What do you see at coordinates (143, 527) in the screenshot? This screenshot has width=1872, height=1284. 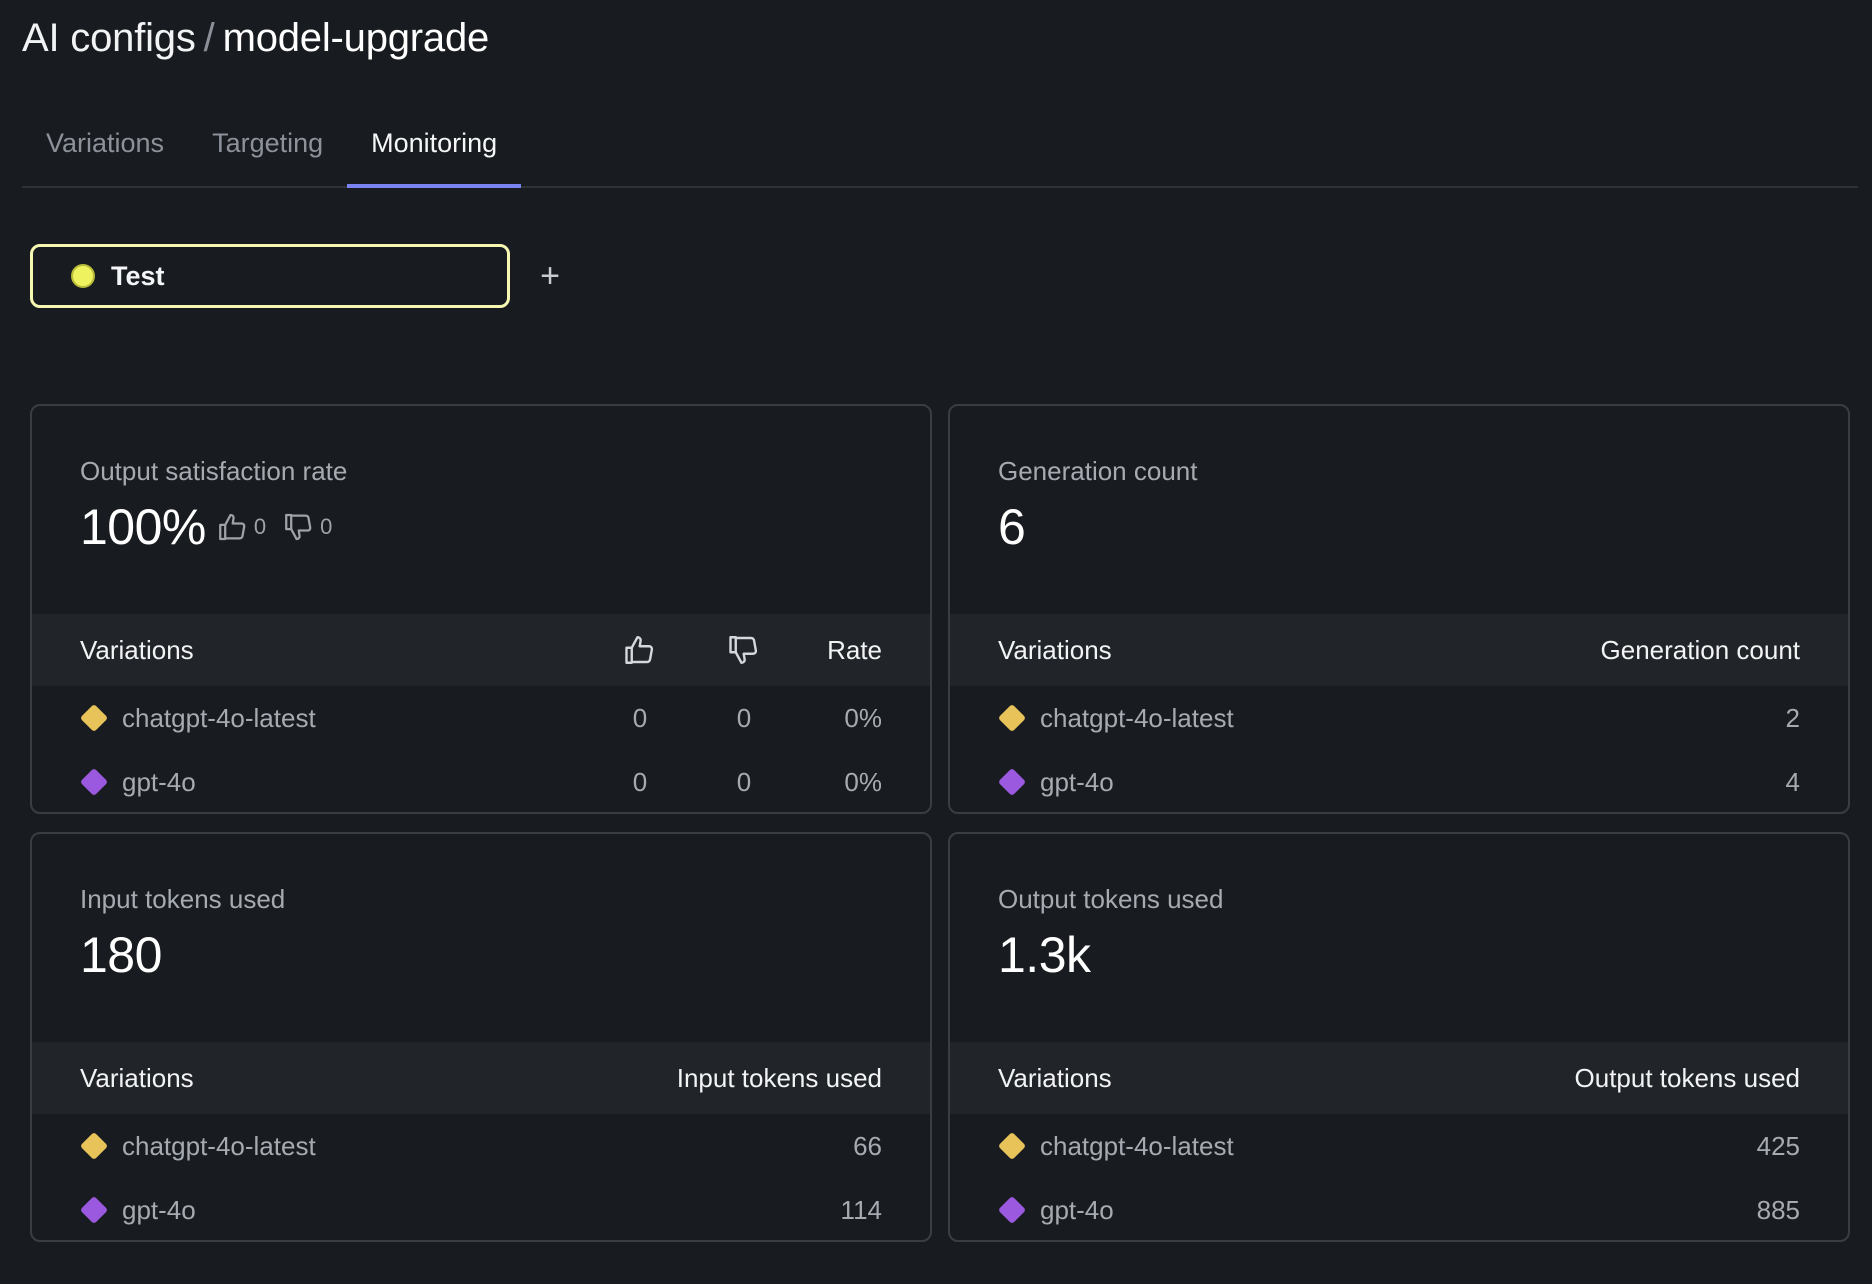 I see `metric-value: 100%` at bounding box center [143, 527].